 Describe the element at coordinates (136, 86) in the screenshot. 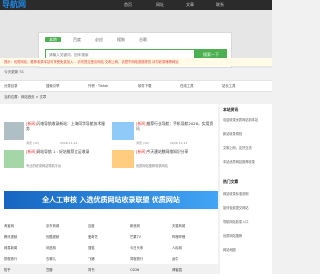

I see `category-bar: 分类目录 搜索引擎 外贸 · Tiktok 软件下载 在线工具 站长工具` at that location.